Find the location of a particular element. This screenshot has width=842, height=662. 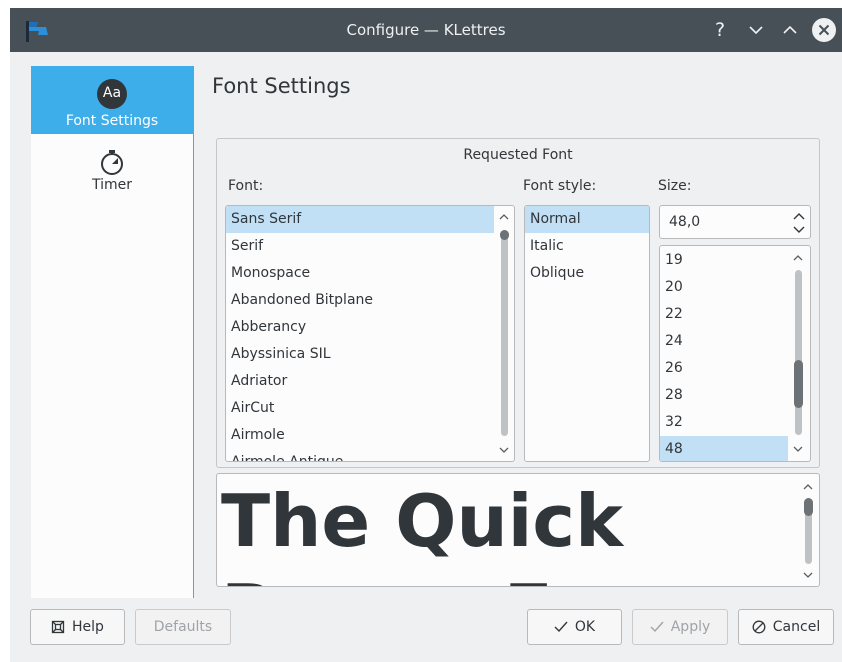

list-item: AirCut is located at coordinates (370, 408).